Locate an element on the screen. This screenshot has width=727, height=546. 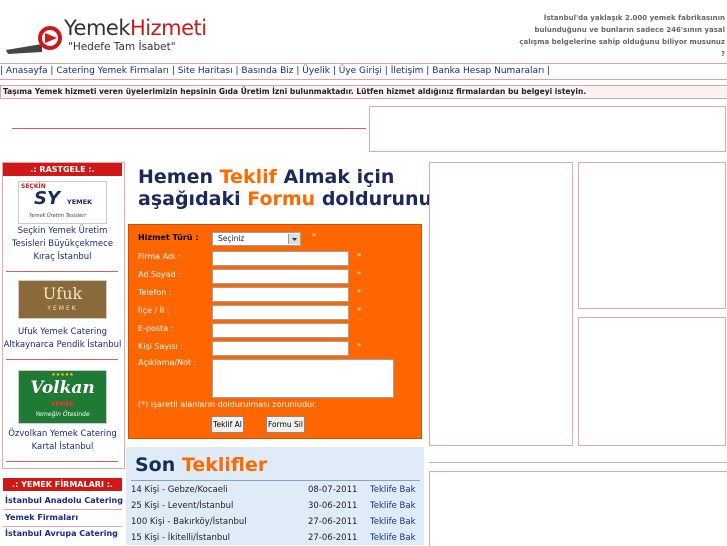
logo-tagline: "Hedefe Tam İsabet" is located at coordinates (122, 47).